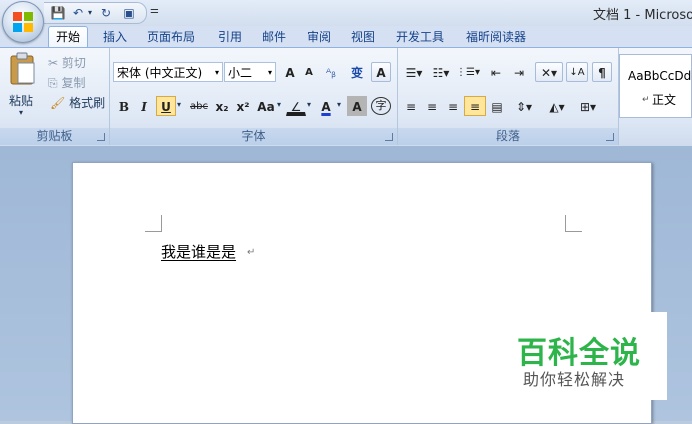 The image size is (692, 424). What do you see at coordinates (660, 76) in the screenshot?
I see `style-preview-text: AaBbCcDdI` at bounding box center [660, 76].